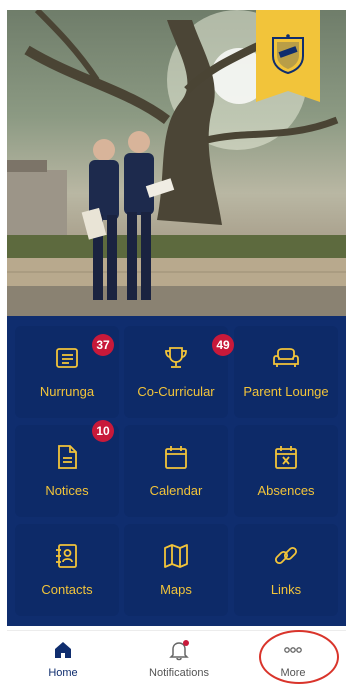  I want to click on tile-maps: Maps, so click(176, 570).